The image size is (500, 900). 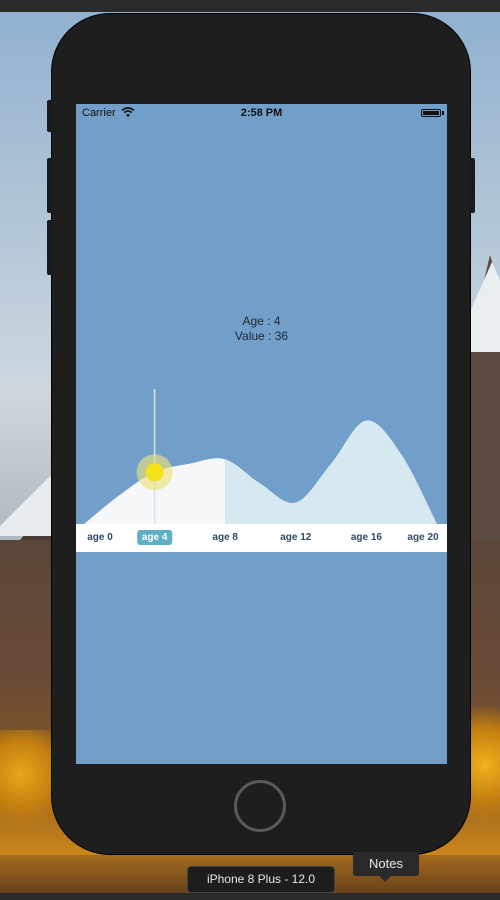 I want to click on selection-marker, so click(x=154, y=472).